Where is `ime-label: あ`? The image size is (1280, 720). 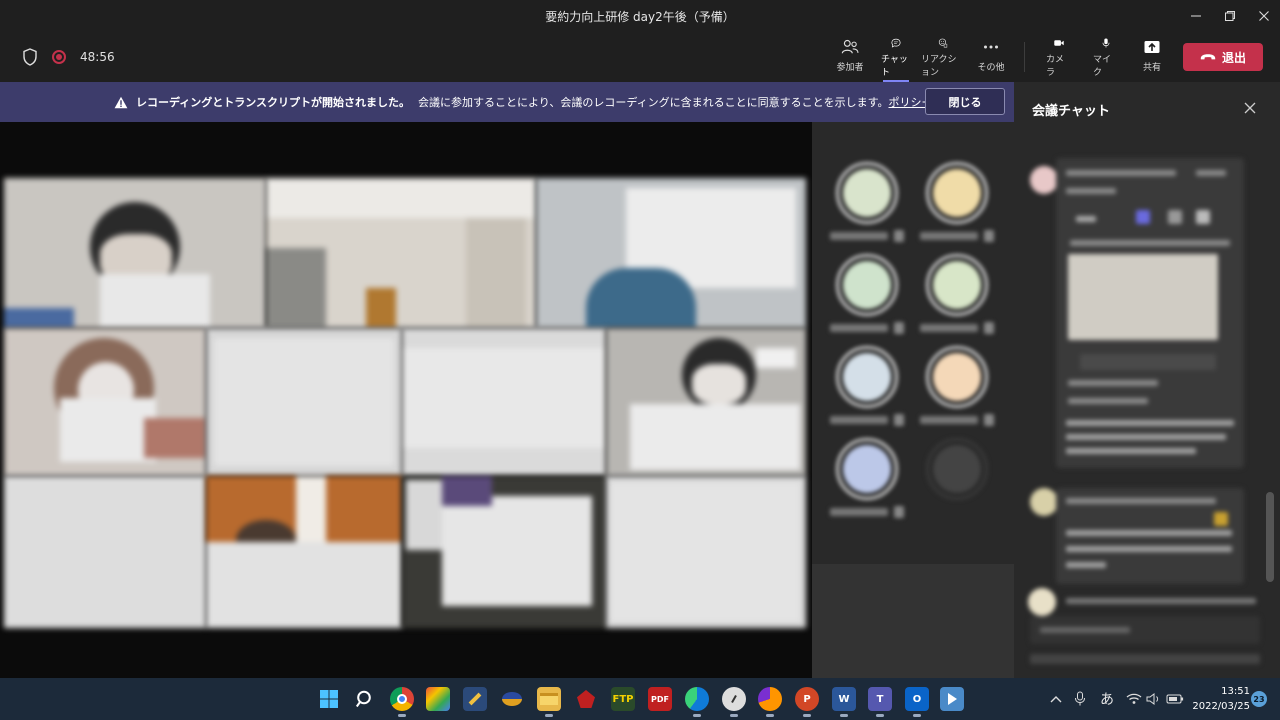
ime-label: あ is located at coordinates (1107, 700).